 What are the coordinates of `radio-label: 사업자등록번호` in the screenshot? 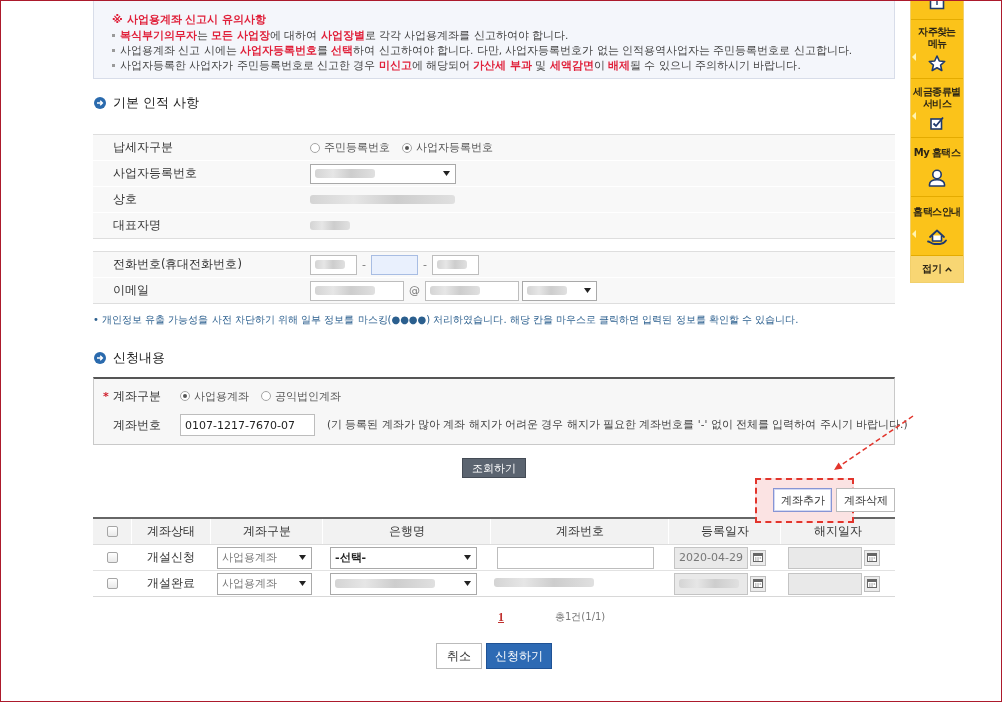 It's located at (454, 147).